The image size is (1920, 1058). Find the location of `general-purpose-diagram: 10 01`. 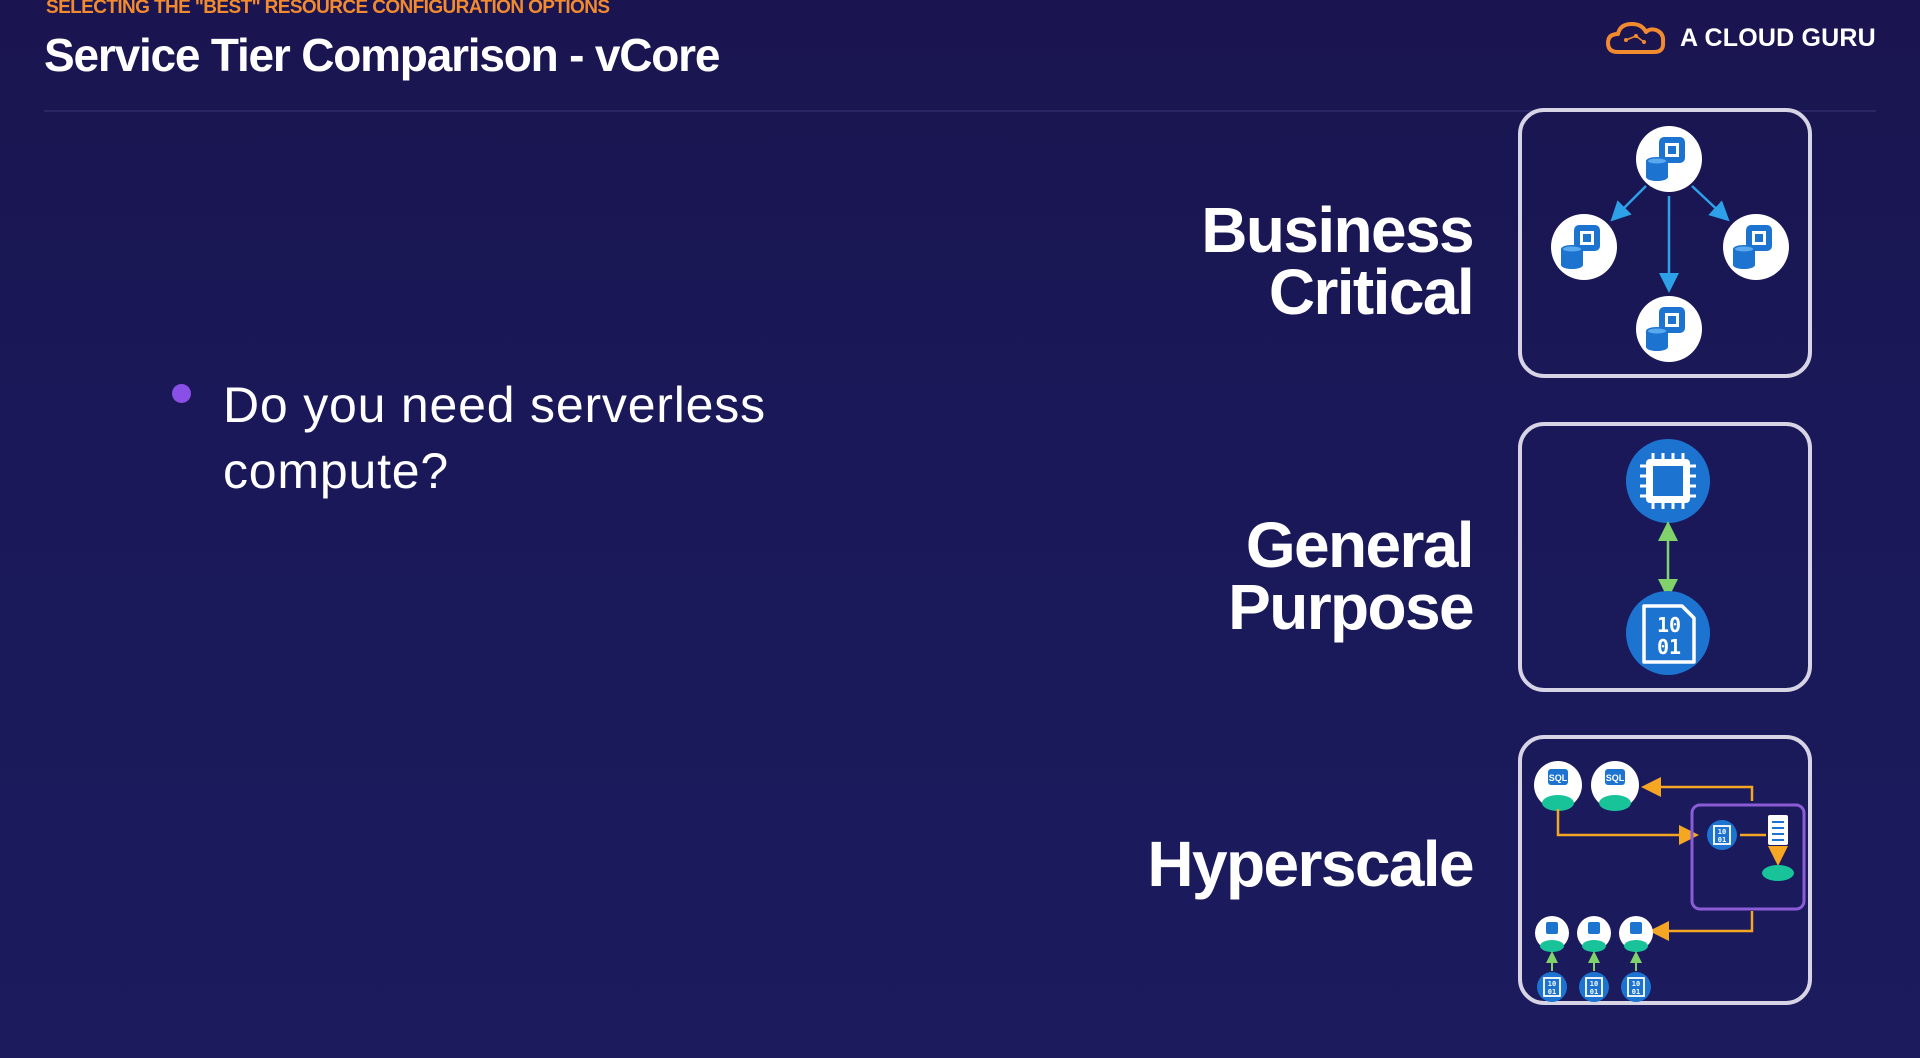

general-purpose-diagram: 10 01 is located at coordinates (1665, 557).